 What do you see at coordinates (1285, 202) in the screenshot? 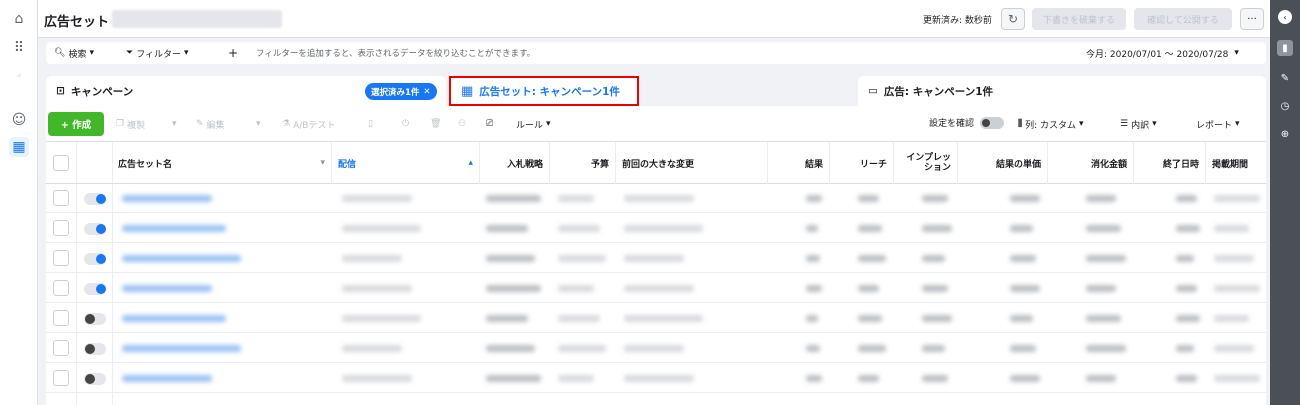
I see `right-panel-rail: ‹ ▮ ✎ ◷ ⊕` at bounding box center [1285, 202].